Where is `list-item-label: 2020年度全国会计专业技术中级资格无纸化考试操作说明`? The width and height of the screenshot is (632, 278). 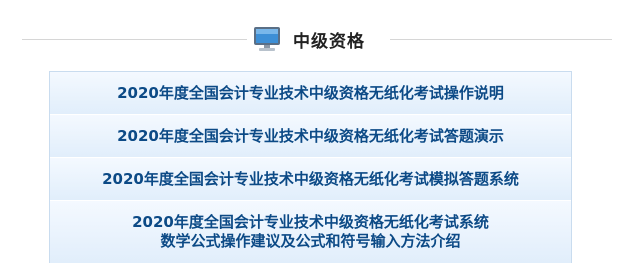
list-item-label: 2020年度全国会计专业技术中级资格无纸化考试操作说明 is located at coordinates (310, 93).